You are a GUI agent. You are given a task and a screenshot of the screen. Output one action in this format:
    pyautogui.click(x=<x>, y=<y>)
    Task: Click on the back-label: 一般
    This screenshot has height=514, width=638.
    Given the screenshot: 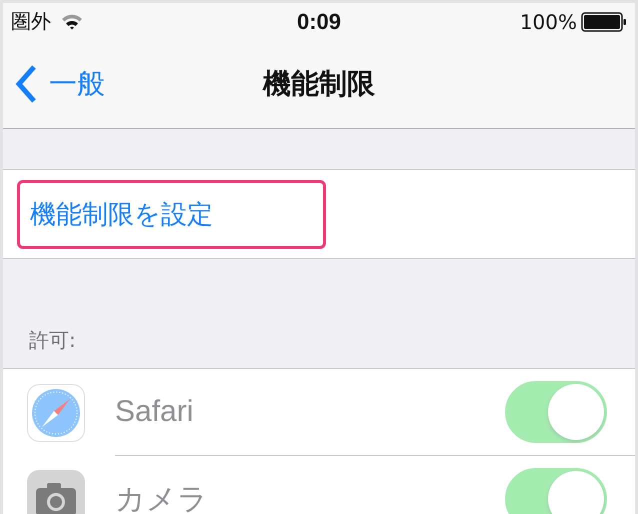 What is the action you would take?
    pyautogui.click(x=77, y=84)
    